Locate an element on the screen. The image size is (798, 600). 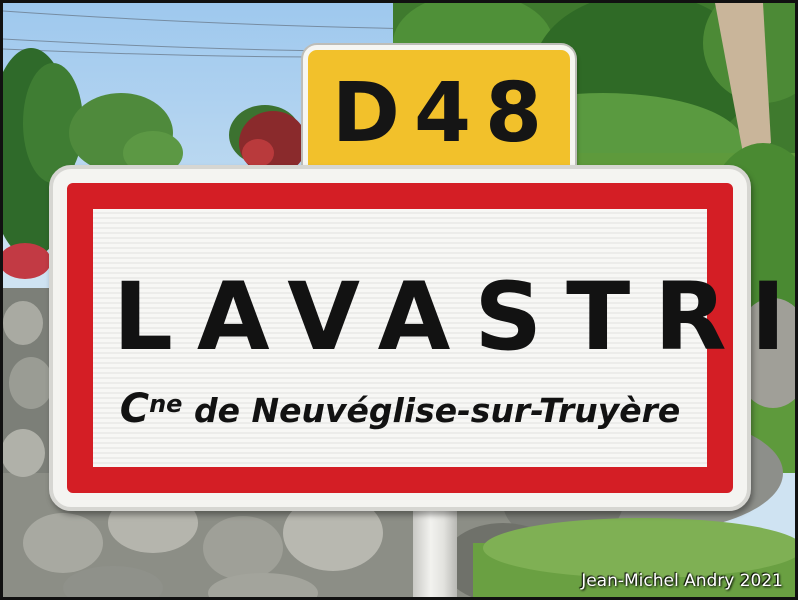
commune-name: de Neuvéglise-sur-Truyère is located at coordinates (431, 410).